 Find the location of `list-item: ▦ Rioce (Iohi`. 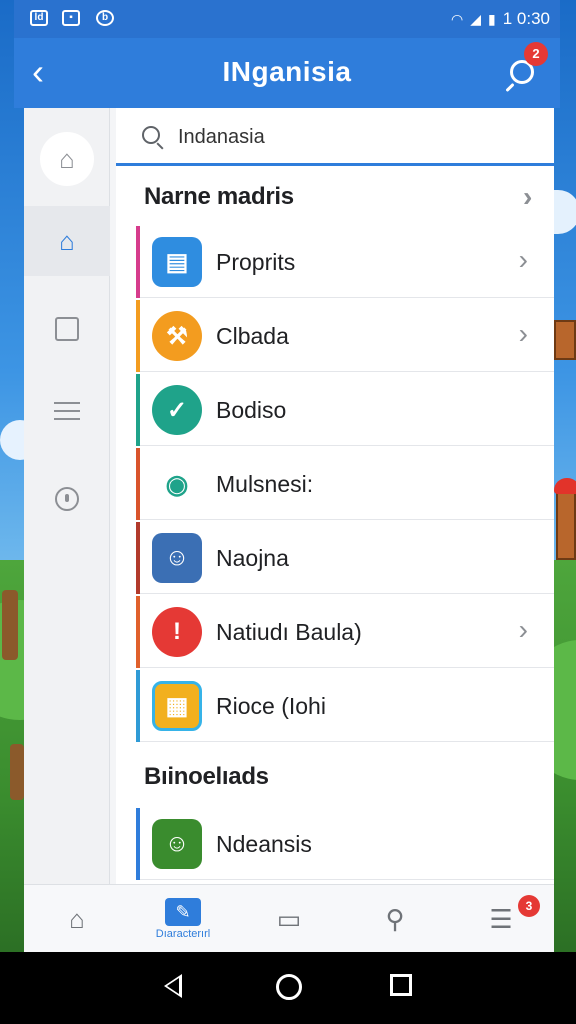

list-item: ▦ Rioce (Iohi is located at coordinates (345, 706).